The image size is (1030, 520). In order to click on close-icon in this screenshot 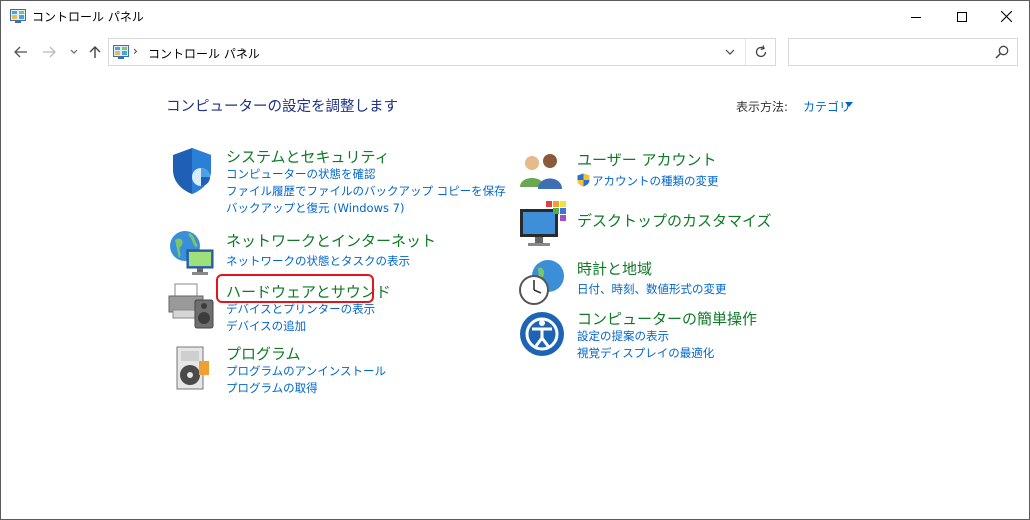, I will do `click(1006, 16)`.